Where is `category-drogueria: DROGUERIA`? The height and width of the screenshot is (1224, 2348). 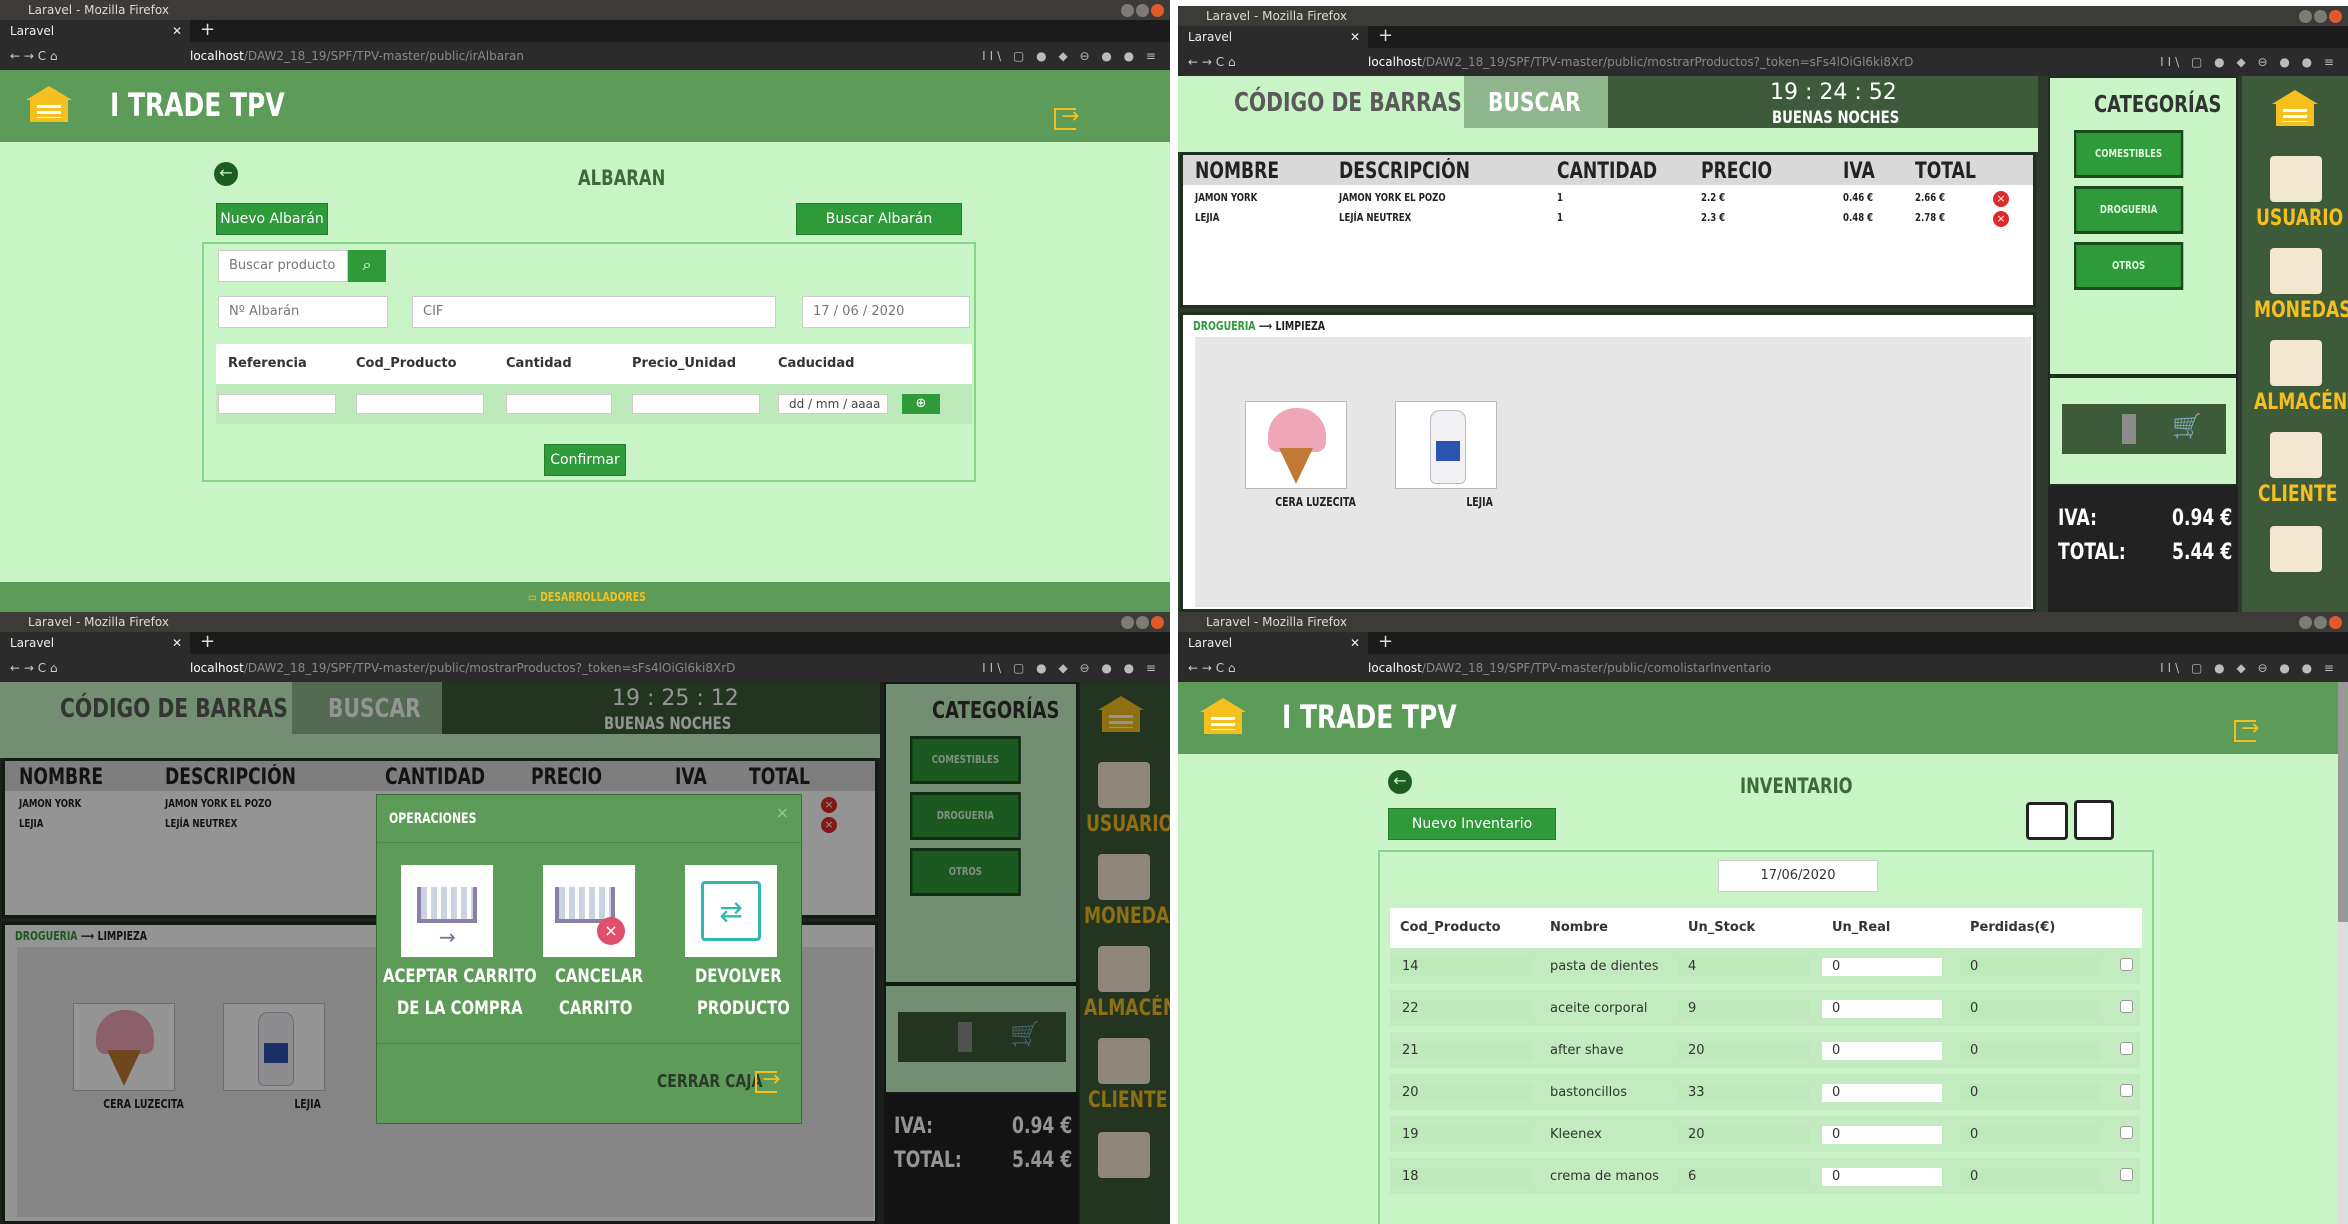 category-drogueria: DROGUERIA is located at coordinates (2129, 210).